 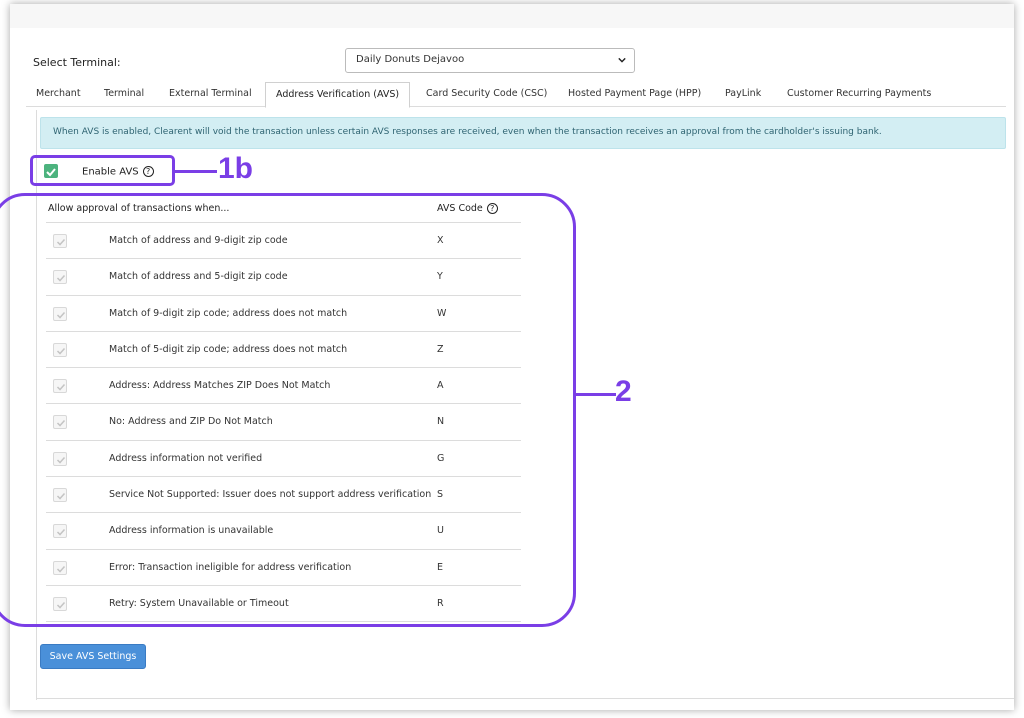 I want to click on select-terminal-label: Select Terminal:, so click(x=77, y=62).